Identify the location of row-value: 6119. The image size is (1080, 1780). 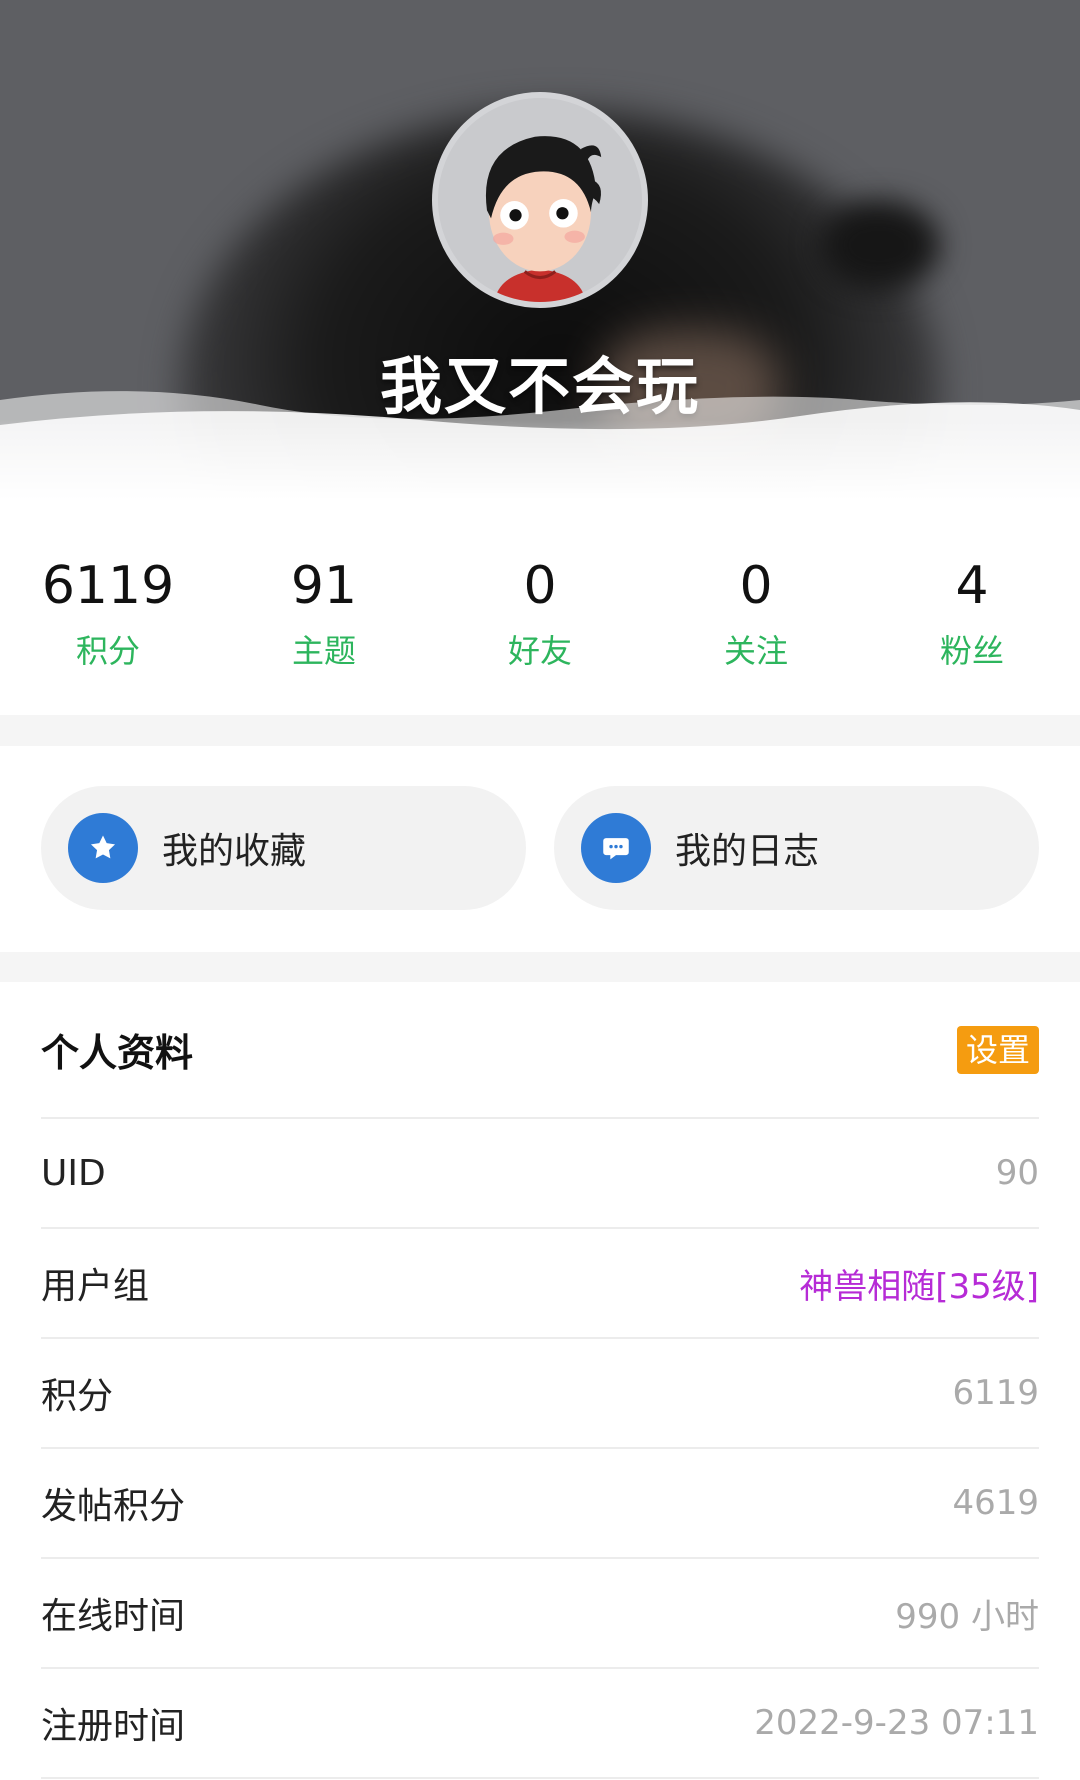
(995, 1393).